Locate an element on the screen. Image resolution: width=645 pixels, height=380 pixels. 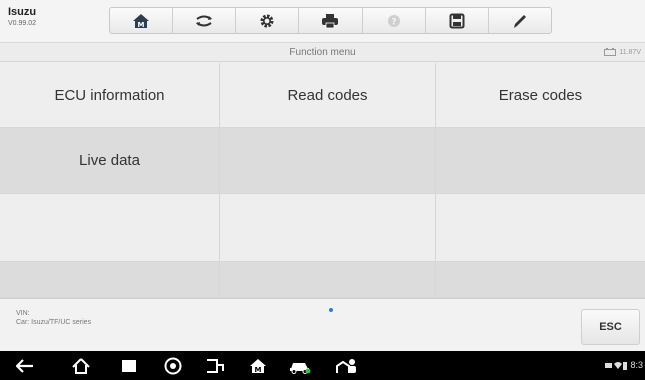
esc-button: ESC is located at coordinates (610, 327).